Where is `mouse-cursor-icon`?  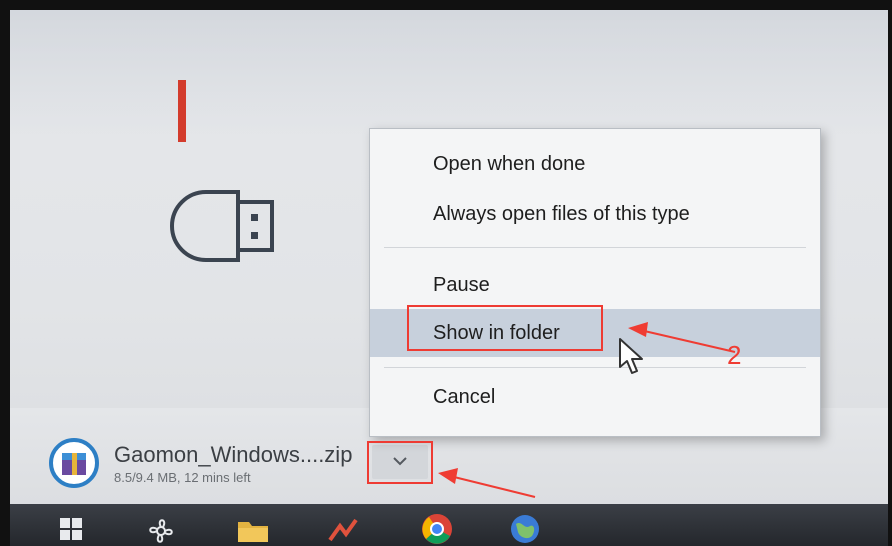
mouse-cursor-icon is located at coordinates (631, 356).